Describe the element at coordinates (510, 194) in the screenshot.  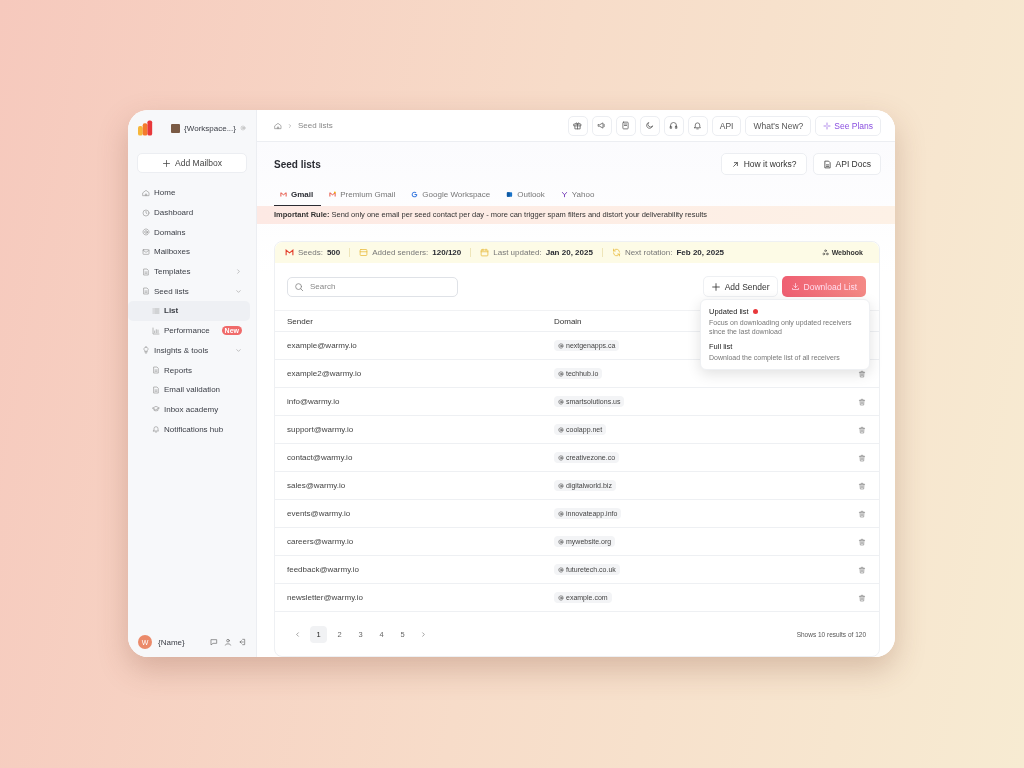
I see `square-logo-icon` at that location.